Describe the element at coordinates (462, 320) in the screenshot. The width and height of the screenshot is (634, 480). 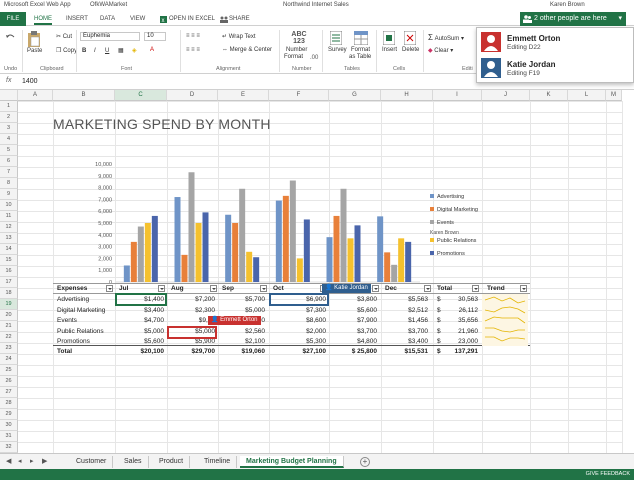
I see `total-cell: 35,656` at that location.